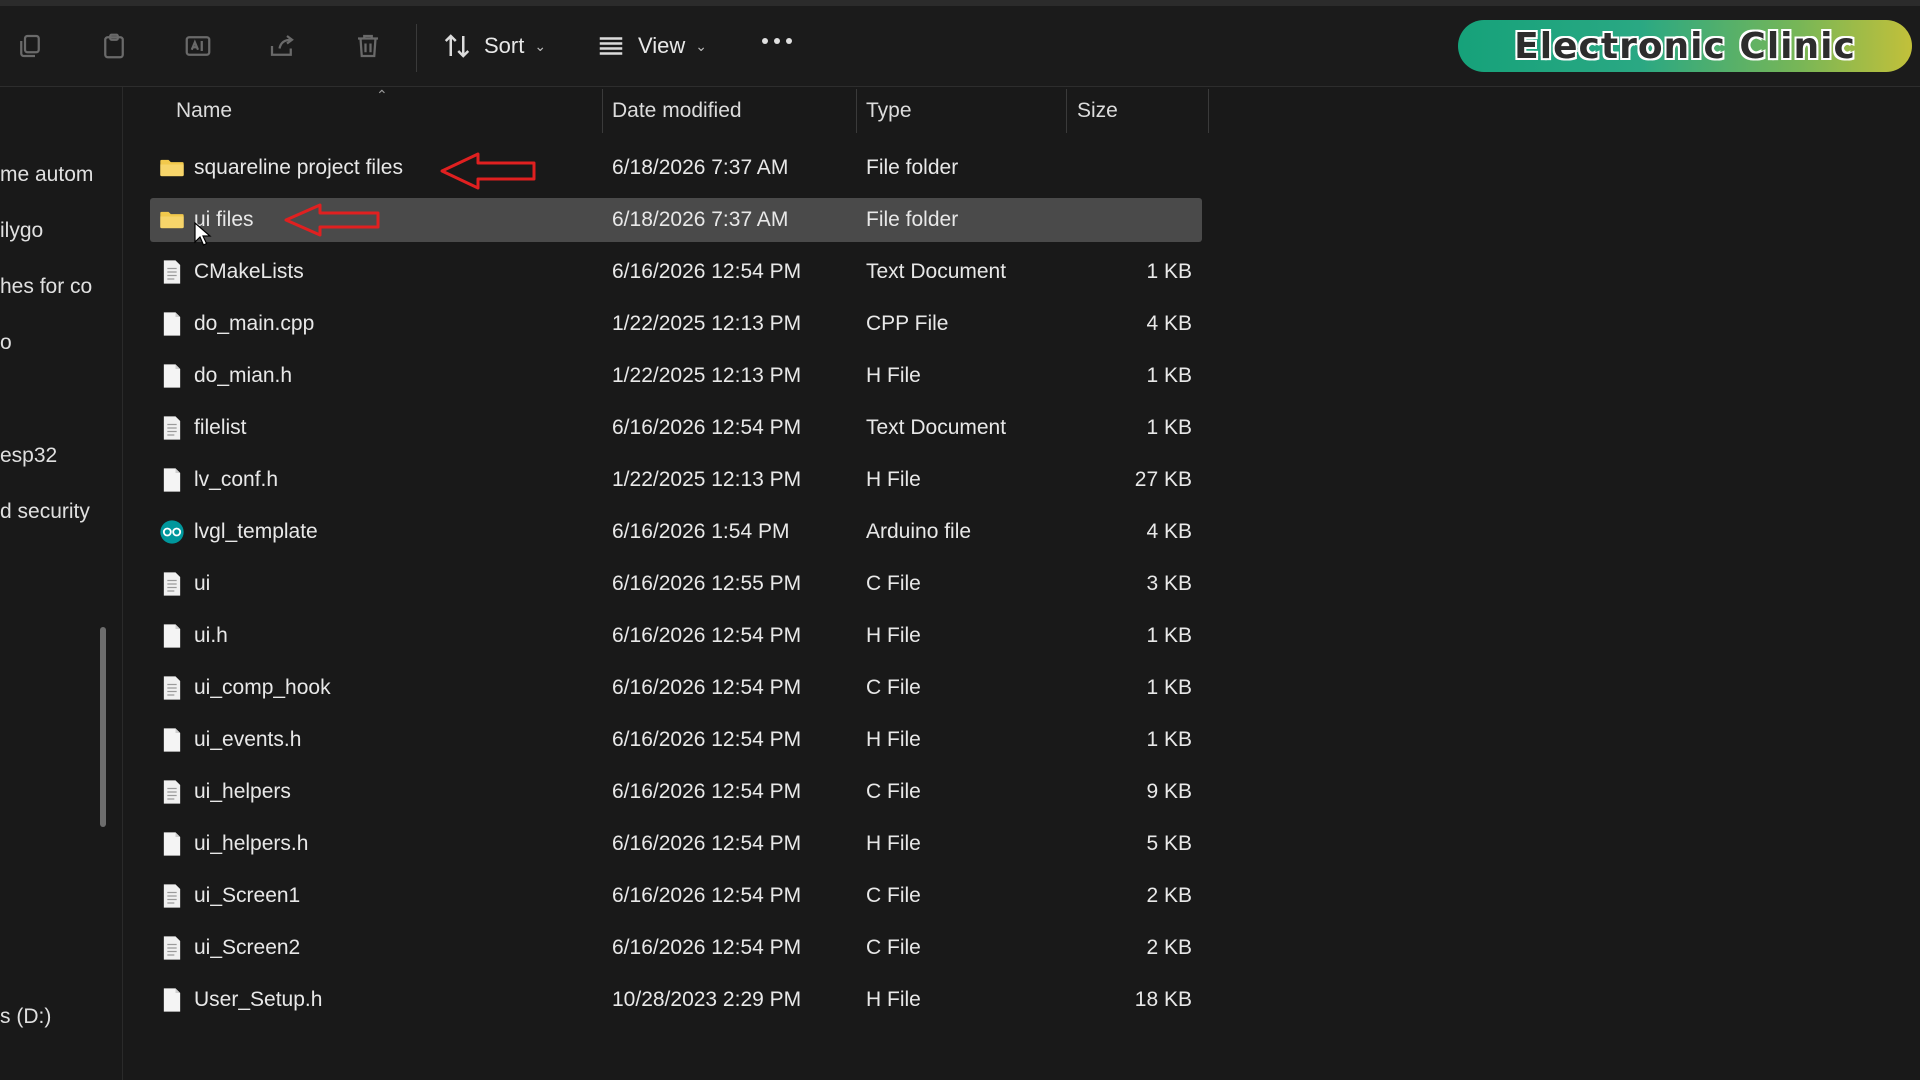 The image size is (1920, 1080). I want to click on view-button: View ⌄, so click(651, 46).